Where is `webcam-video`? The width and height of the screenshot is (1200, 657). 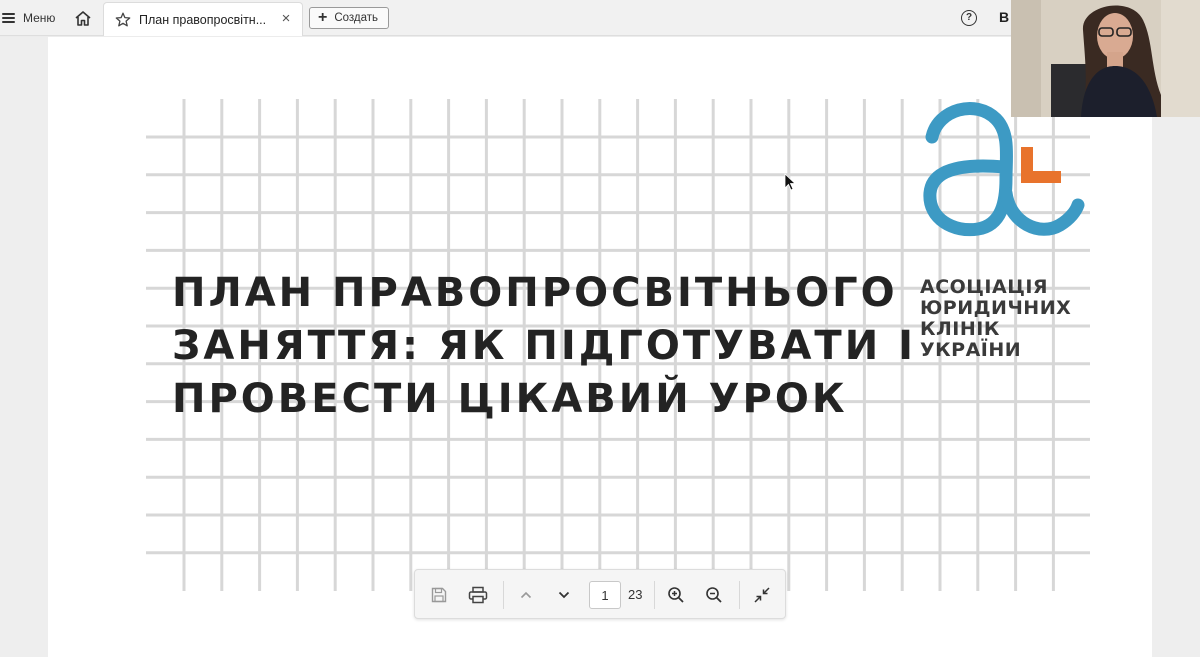 webcam-video is located at coordinates (1105, 58).